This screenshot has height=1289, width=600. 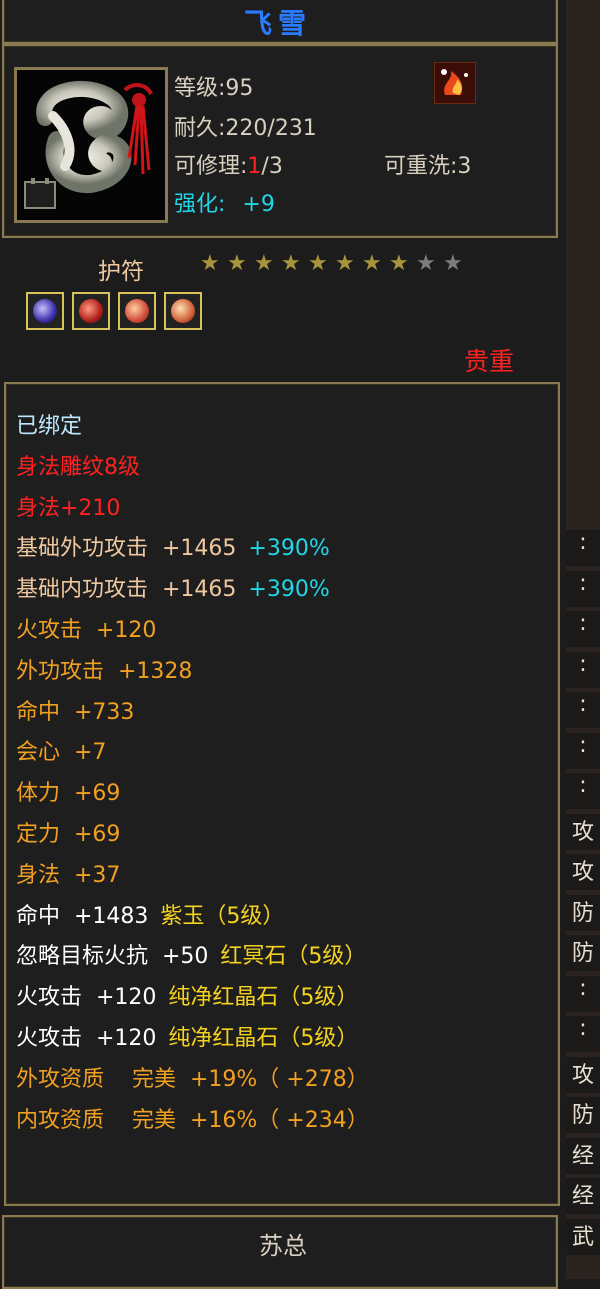 I want to click on stat-line: 火攻击 +120, so click(x=86, y=628).